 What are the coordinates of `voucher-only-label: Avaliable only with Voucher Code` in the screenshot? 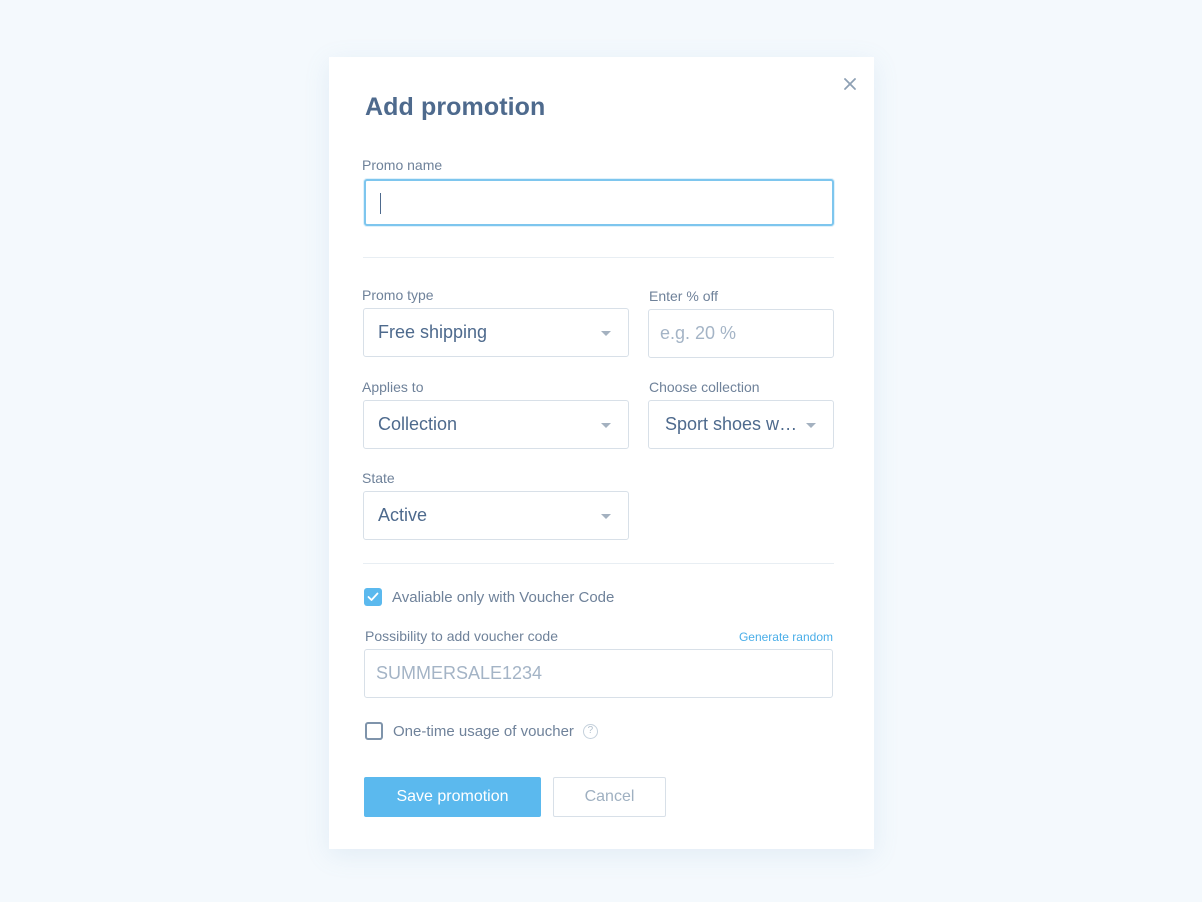 It's located at (503, 597).